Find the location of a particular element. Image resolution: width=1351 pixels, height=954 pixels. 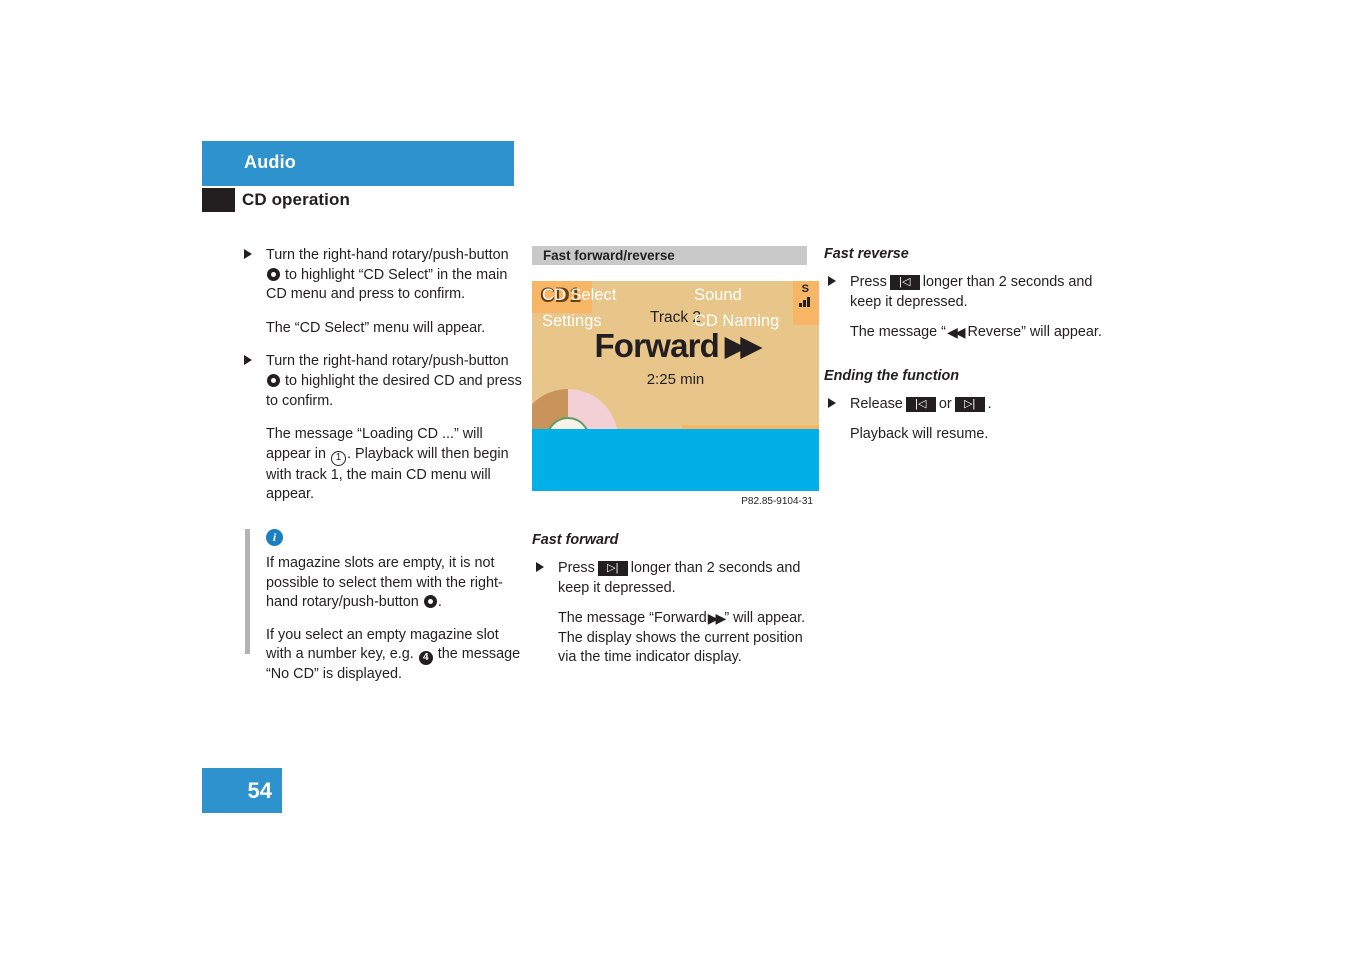

figure-caption-bar: Fast forward/reverse is located at coordinates (669, 255).